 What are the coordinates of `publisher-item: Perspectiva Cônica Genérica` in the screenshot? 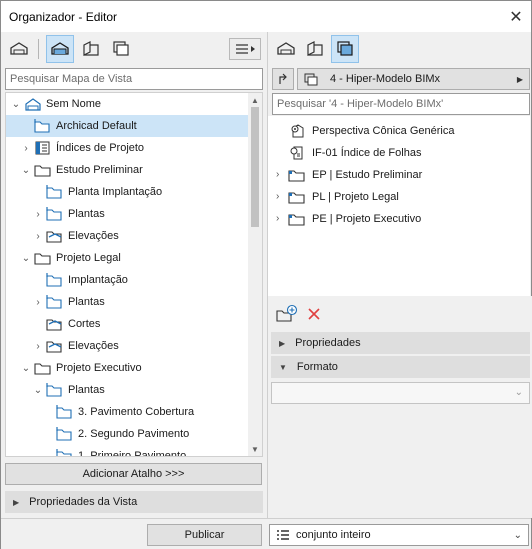 It's located at (399, 131).